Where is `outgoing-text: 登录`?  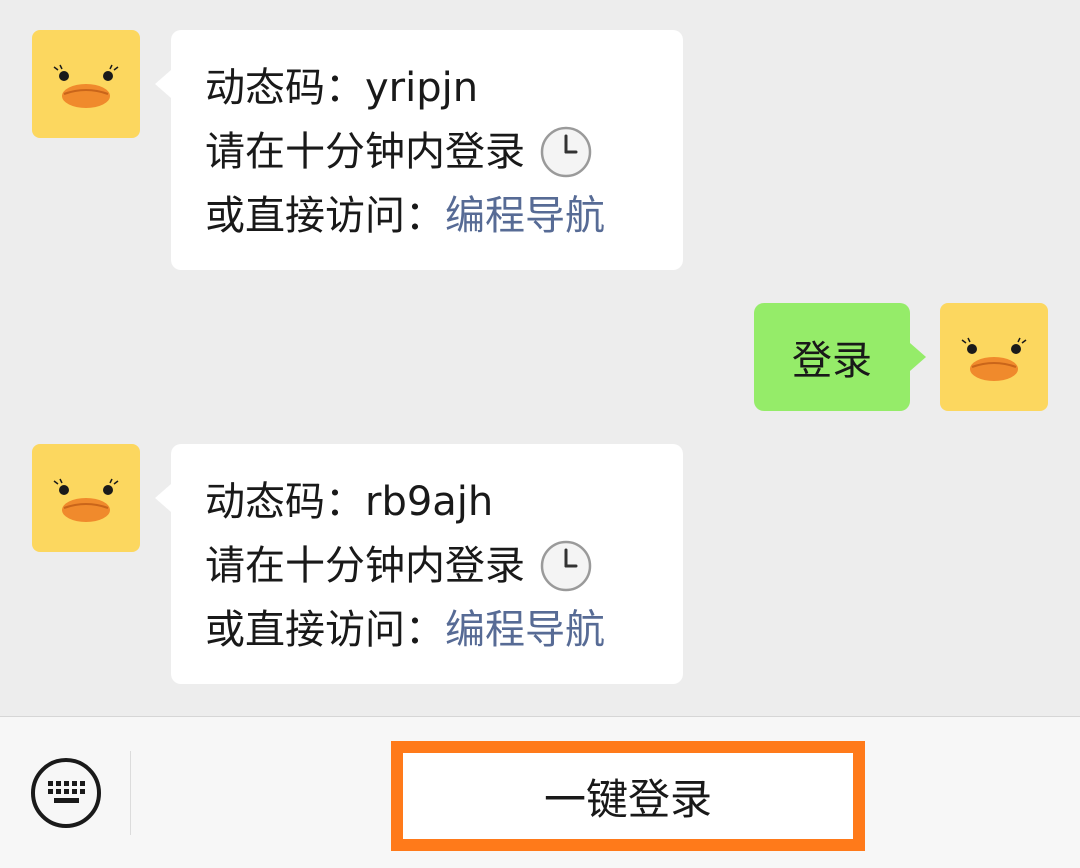 outgoing-text: 登录 is located at coordinates (832, 361).